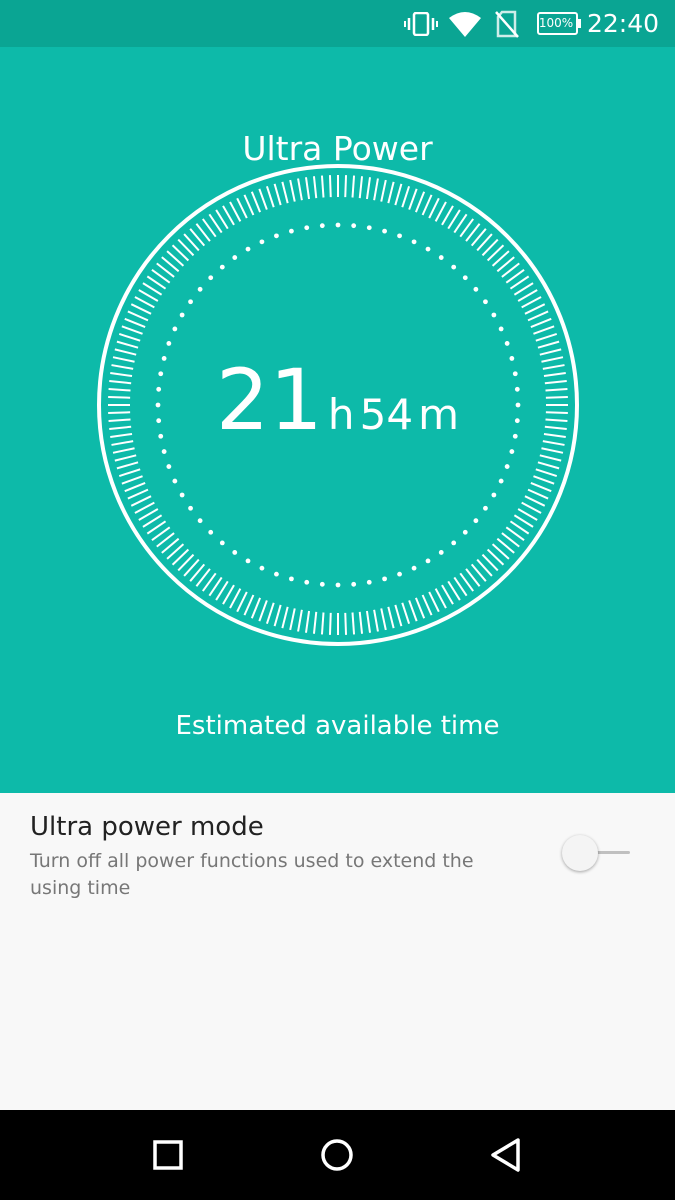  What do you see at coordinates (580, 853) in the screenshot?
I see `toggle-thumb` at bounding box center [580, 853].